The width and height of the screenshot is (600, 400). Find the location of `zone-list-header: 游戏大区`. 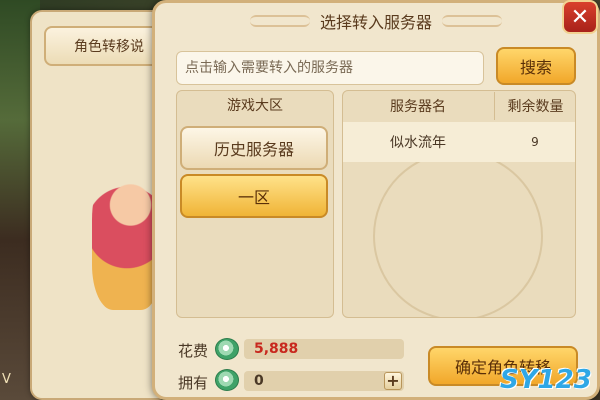

zone-list-header: 游戏大区 is located at coordinates (255, 106).